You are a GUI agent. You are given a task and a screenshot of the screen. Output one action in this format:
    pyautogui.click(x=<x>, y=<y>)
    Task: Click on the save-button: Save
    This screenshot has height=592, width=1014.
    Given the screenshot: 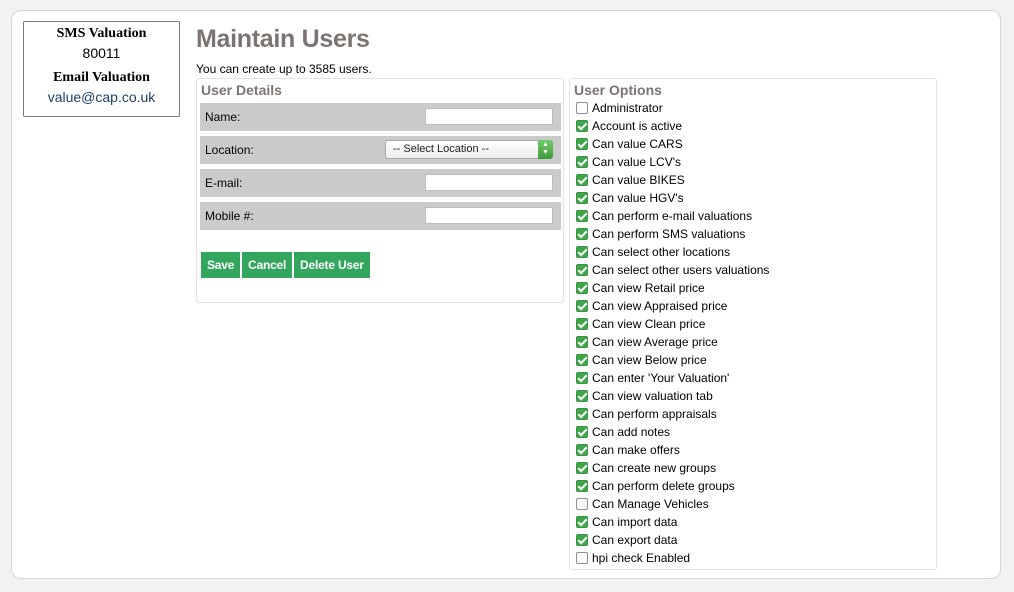 What is the action you would take?
    pyautogui.click(x=221, y=265)
    